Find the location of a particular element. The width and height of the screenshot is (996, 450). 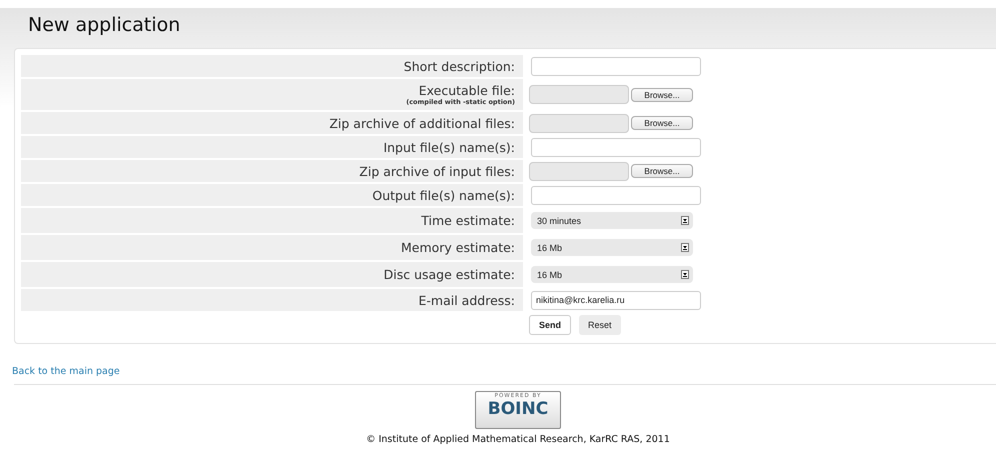

field-label: Memory estimate: is located at coordinates (457, 247).